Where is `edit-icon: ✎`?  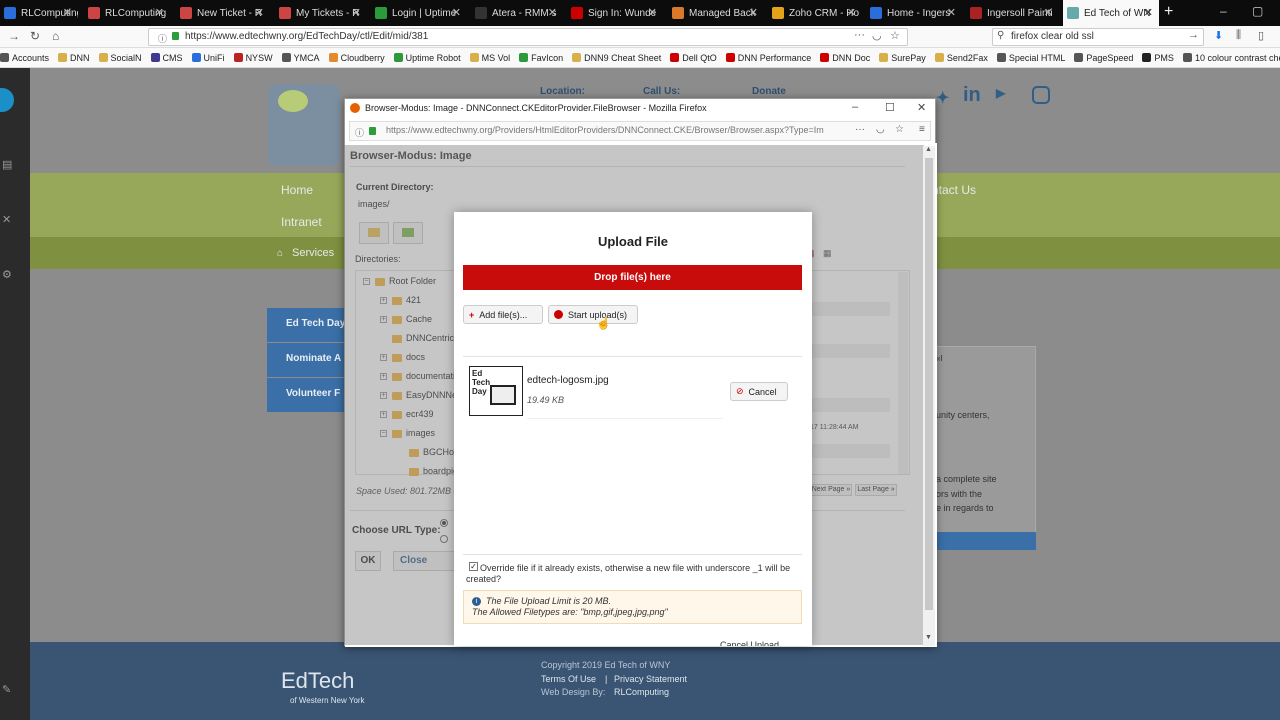
edit-icon: ✎ is located at coordinates (6, 689).